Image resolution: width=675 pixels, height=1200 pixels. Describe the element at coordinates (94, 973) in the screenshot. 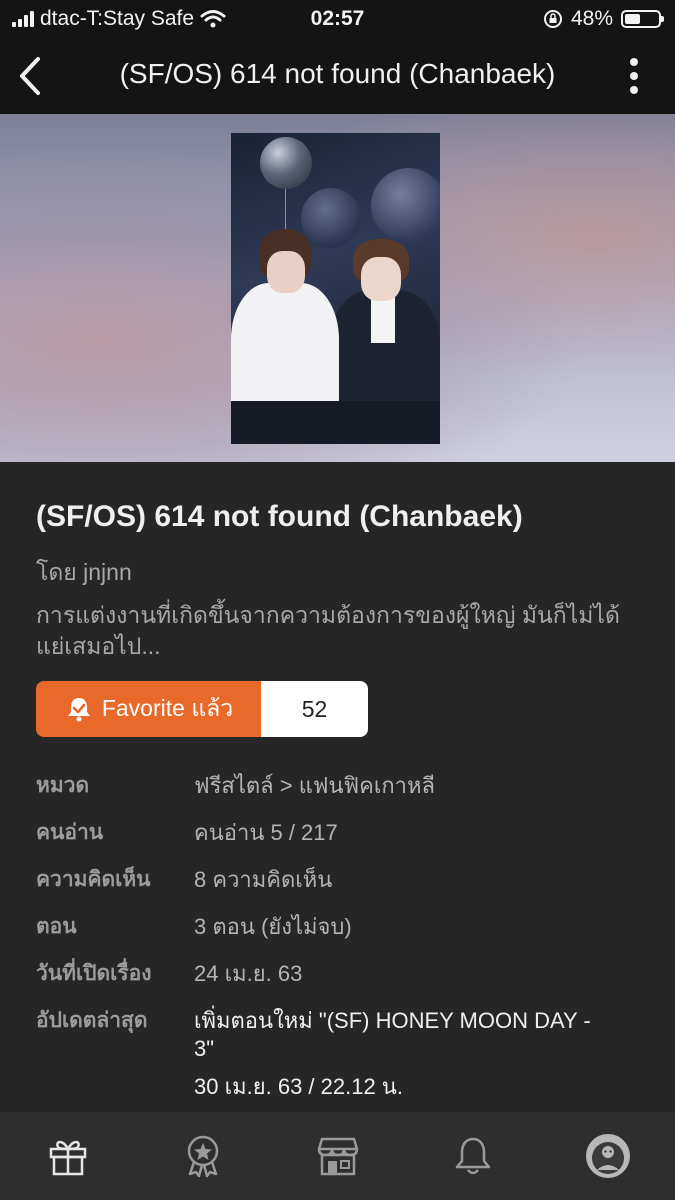

I see `meta-label: วันที่เปิดเรื่อง` at that location.